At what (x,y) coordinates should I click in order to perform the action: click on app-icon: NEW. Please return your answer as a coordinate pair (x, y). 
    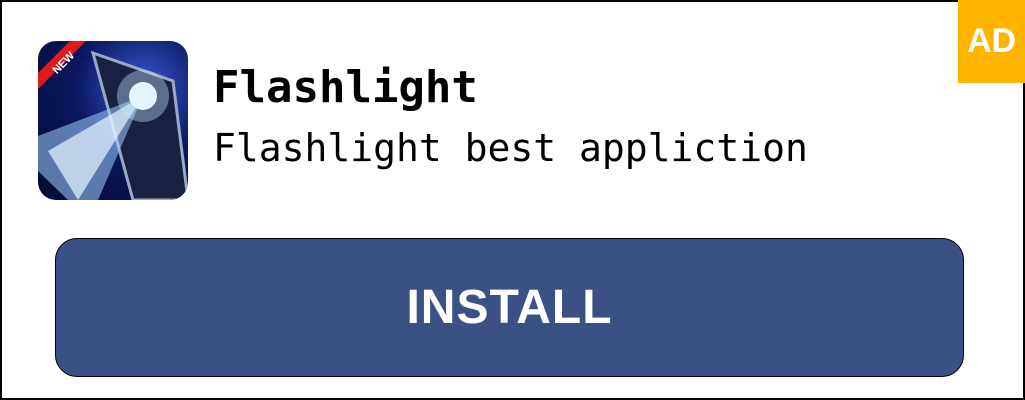
    Looking at the image, I should click on (113, 120).